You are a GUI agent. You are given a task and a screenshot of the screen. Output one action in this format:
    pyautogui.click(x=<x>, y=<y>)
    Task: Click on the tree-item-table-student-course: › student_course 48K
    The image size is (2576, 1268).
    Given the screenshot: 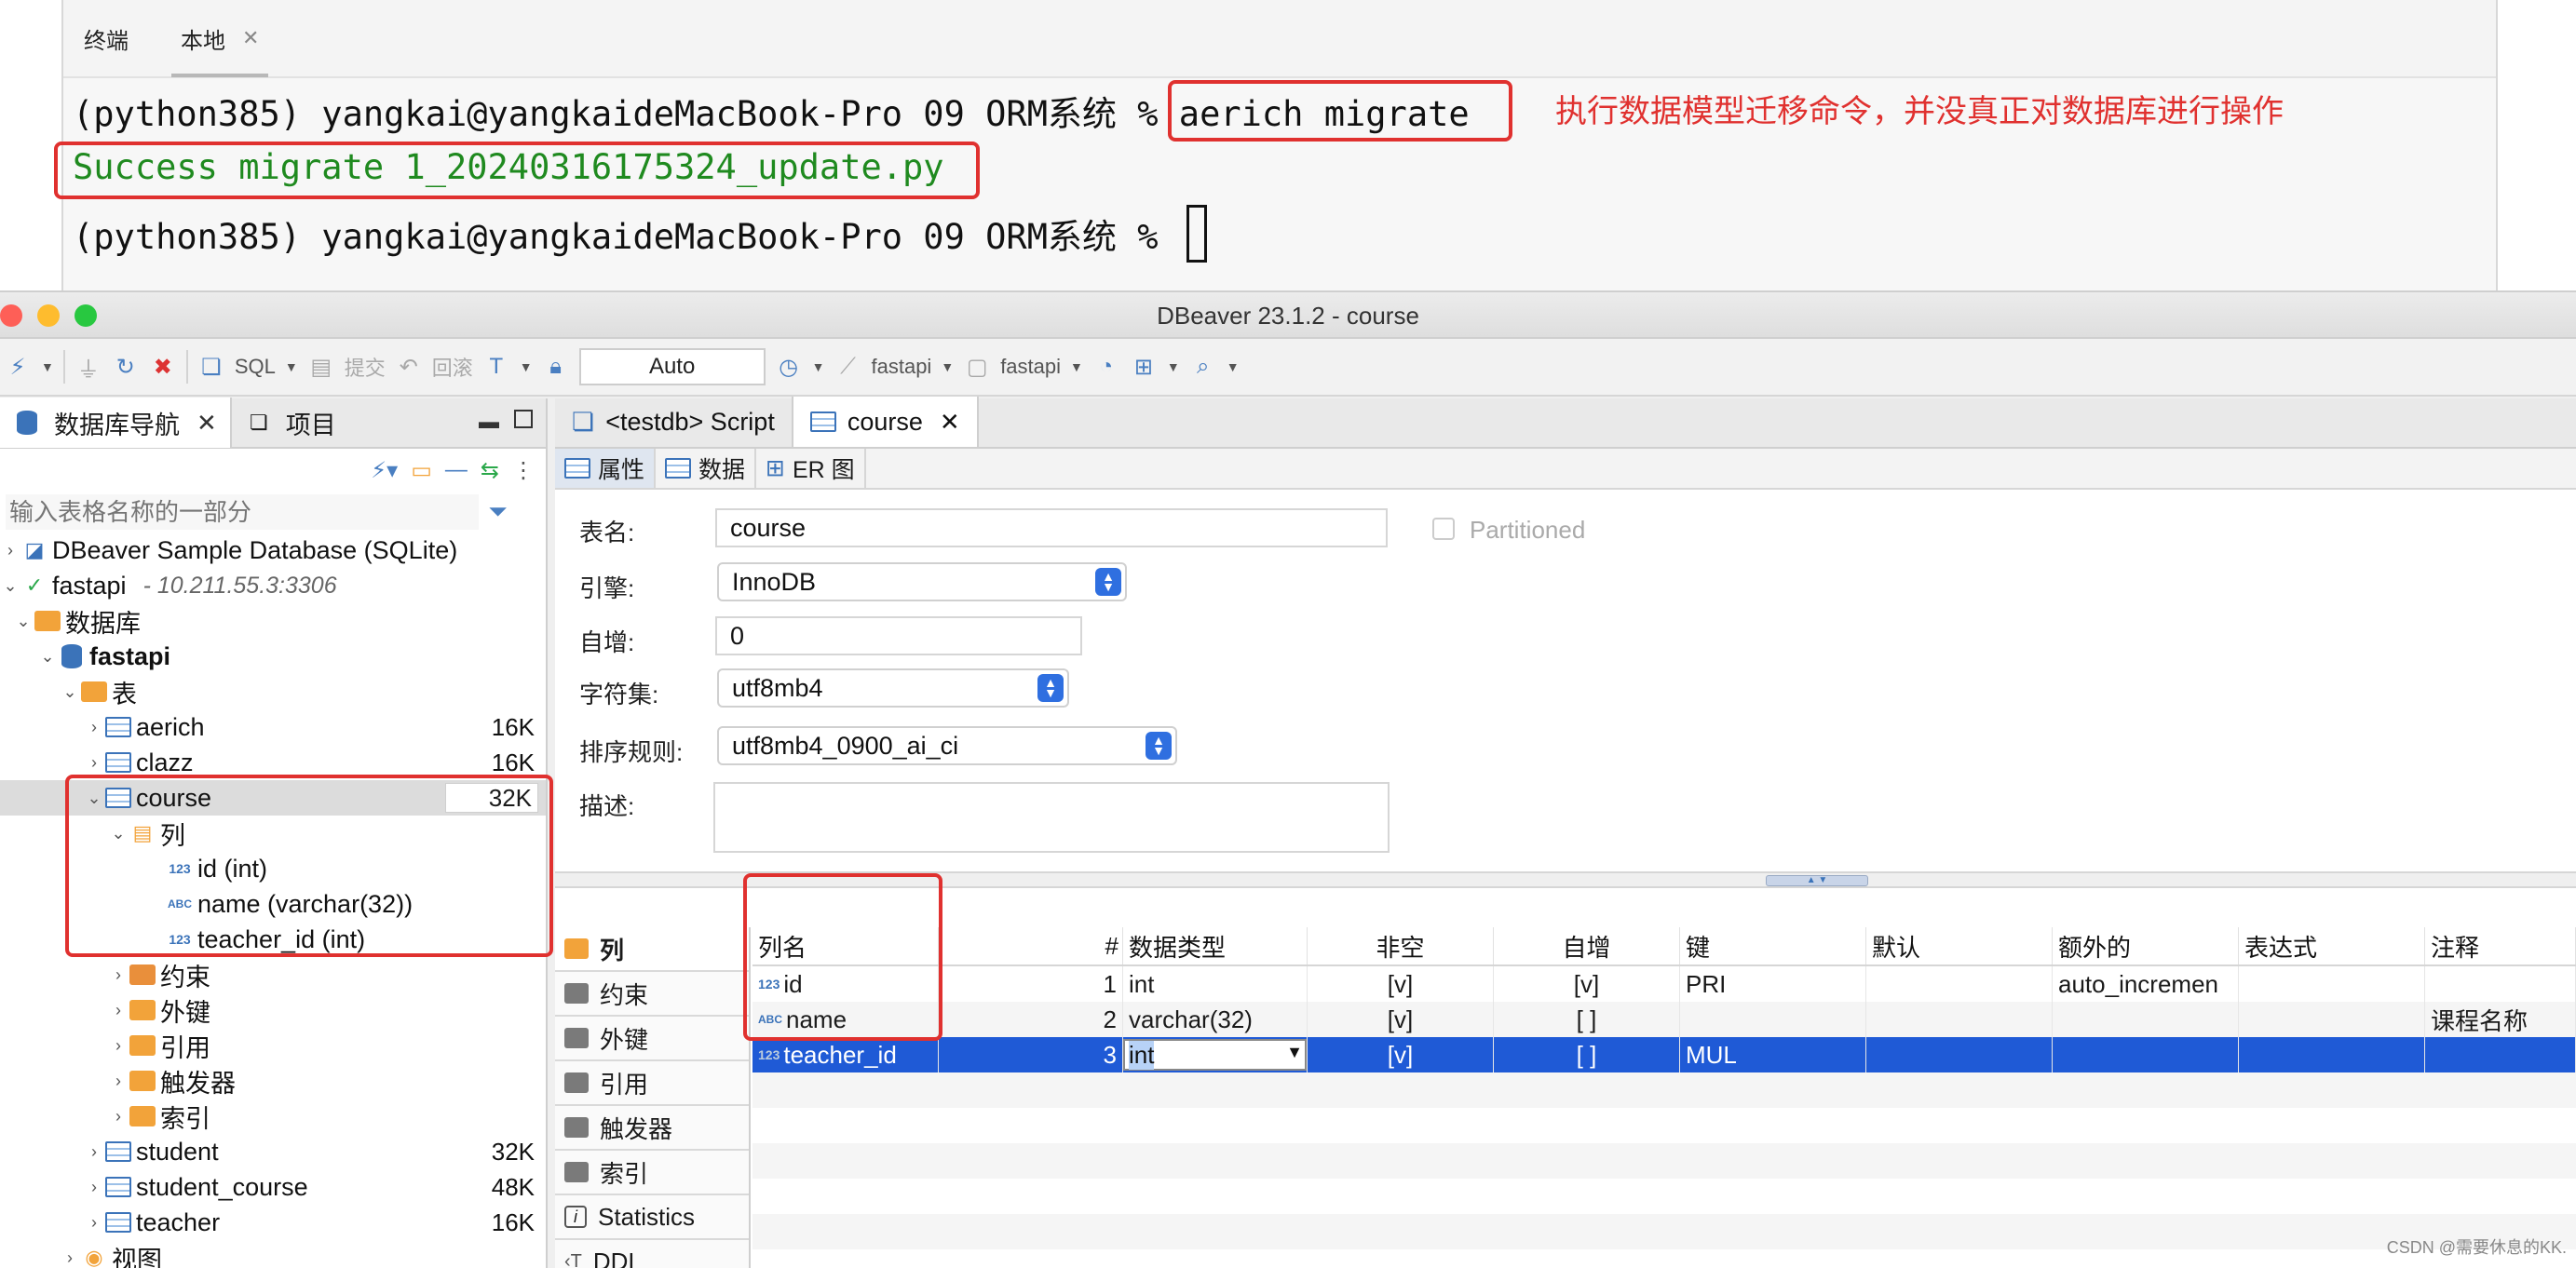 What is the action you would take?
    pyautogui.click(x=273, y=1187)
    